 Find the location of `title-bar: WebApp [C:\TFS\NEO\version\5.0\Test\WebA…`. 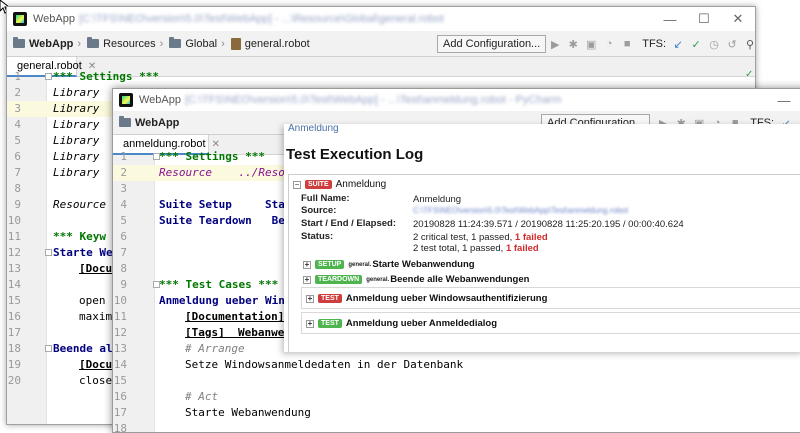

title-bar: WebApp [C:\TFS\NEO\version\5.0\Test\WebA… is located at coordinates (381, 19).